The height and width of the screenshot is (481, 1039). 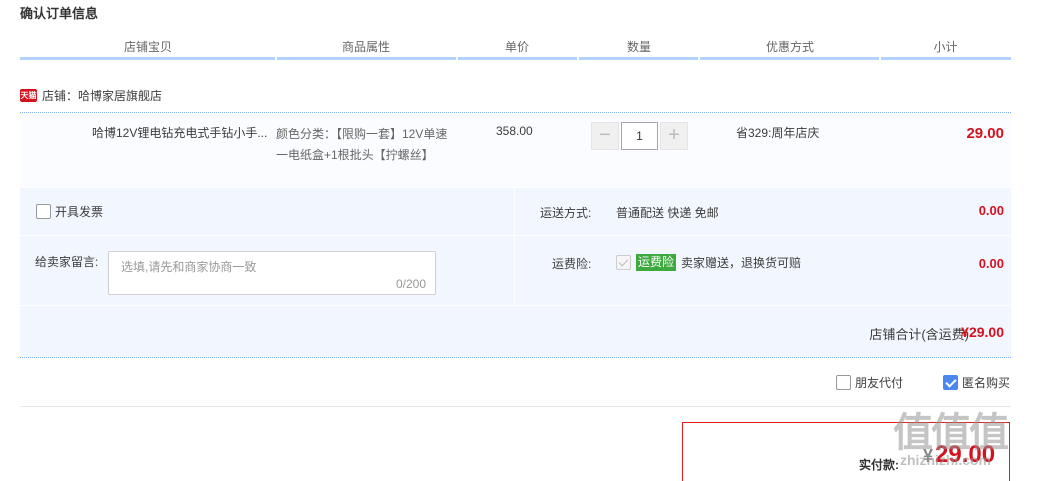 What do you see at coordinates (355, 155) in the screenshot?
I see `item-attr-line: 一电纸盒+1根批头【拧螺丝】` at bounding box center [355, 155].